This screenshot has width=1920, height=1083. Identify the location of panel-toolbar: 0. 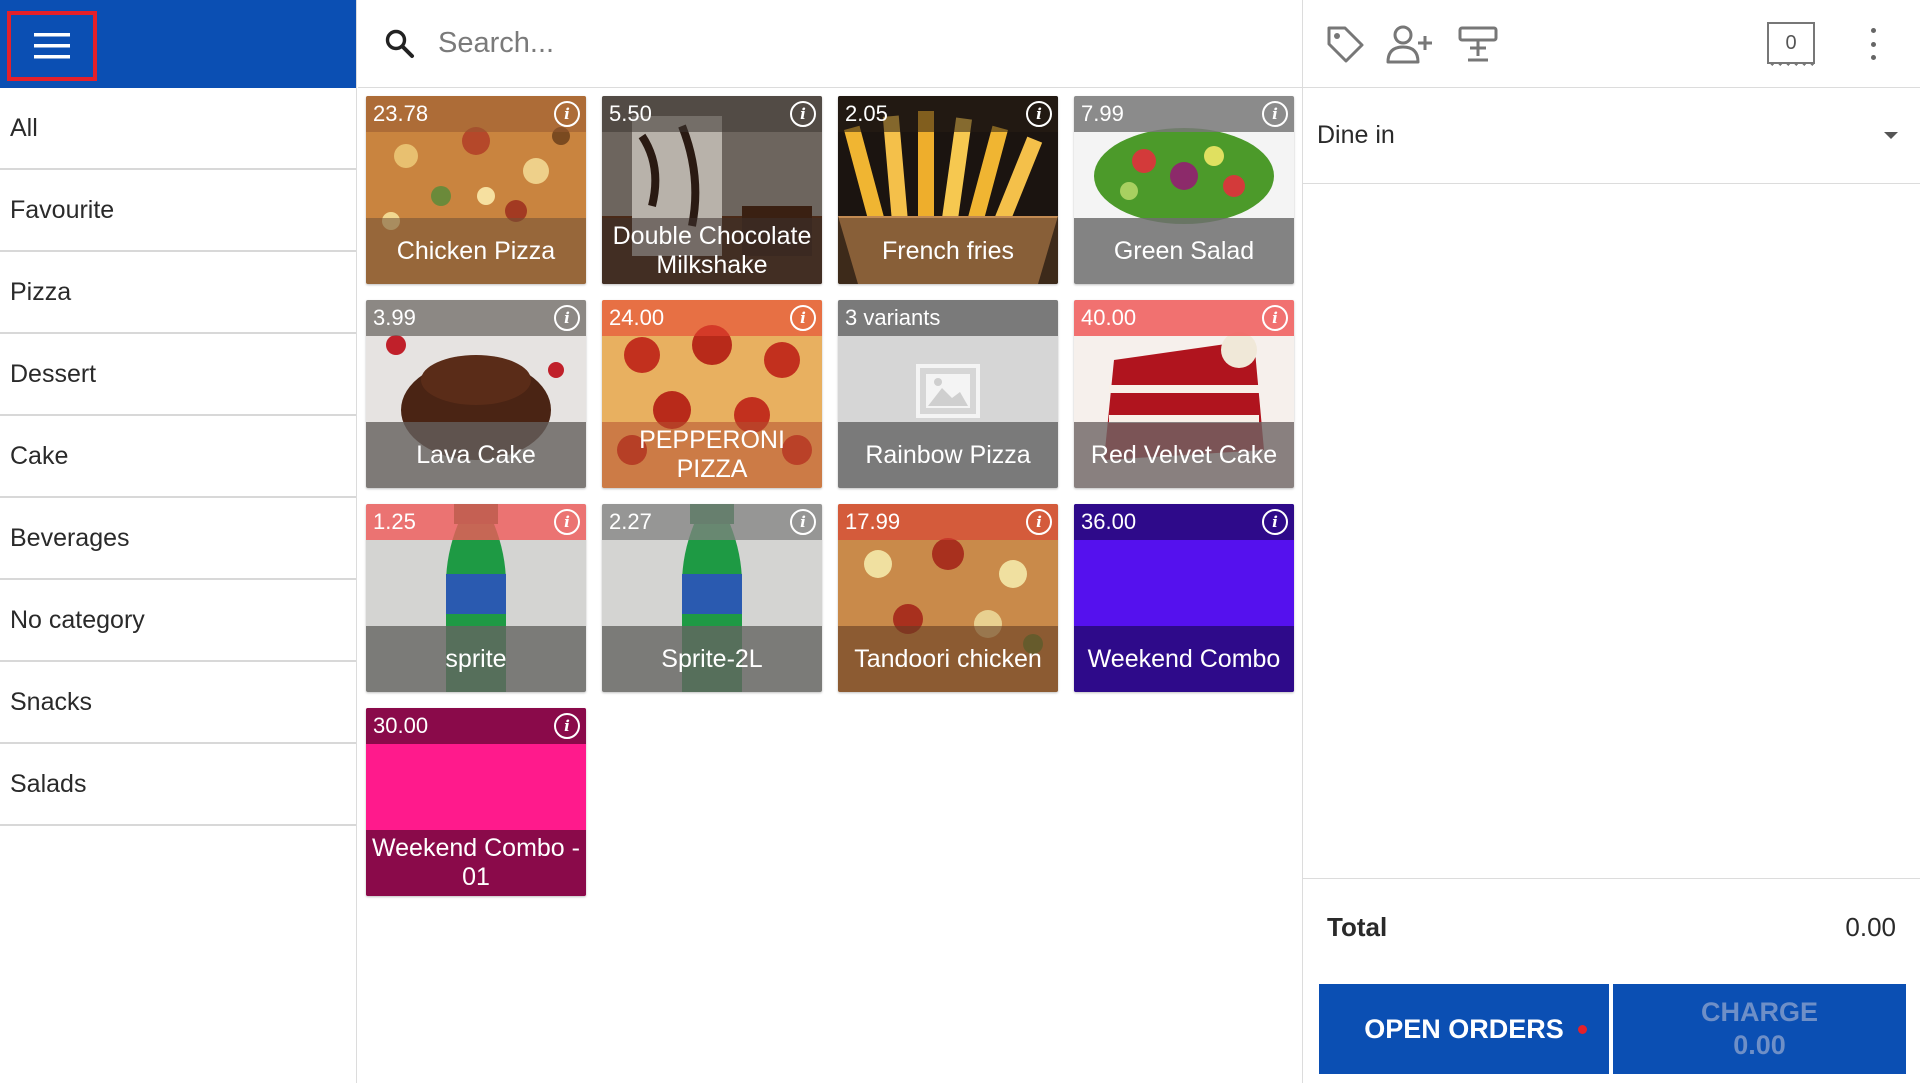
(1611, 44).